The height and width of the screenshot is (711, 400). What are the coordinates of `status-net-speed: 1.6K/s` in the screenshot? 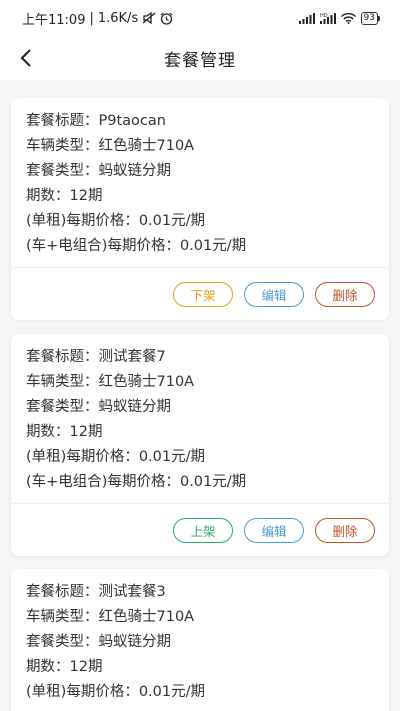 It's located at (118, 18).